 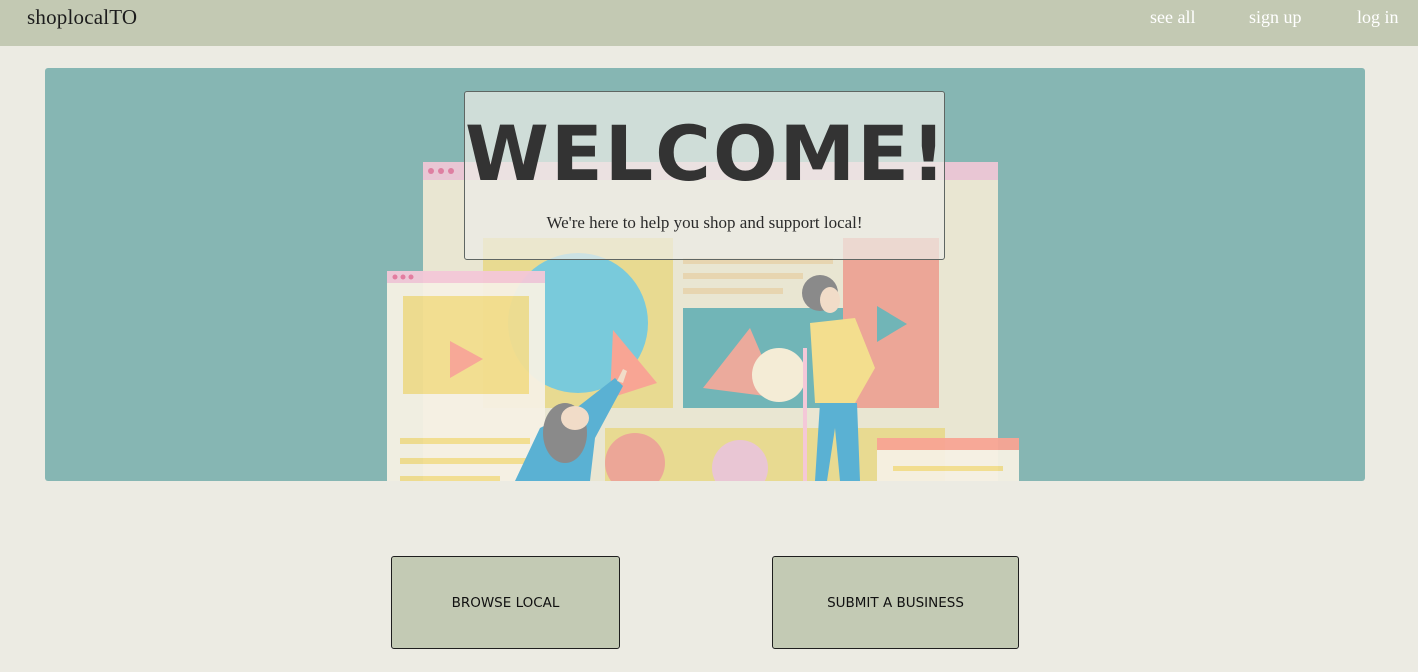 What do you see at coordinates (709, 23) in the screenshot?
I see `top-navbar: shoplocalTO see all sign up log in` at bounding box center [709, 23].